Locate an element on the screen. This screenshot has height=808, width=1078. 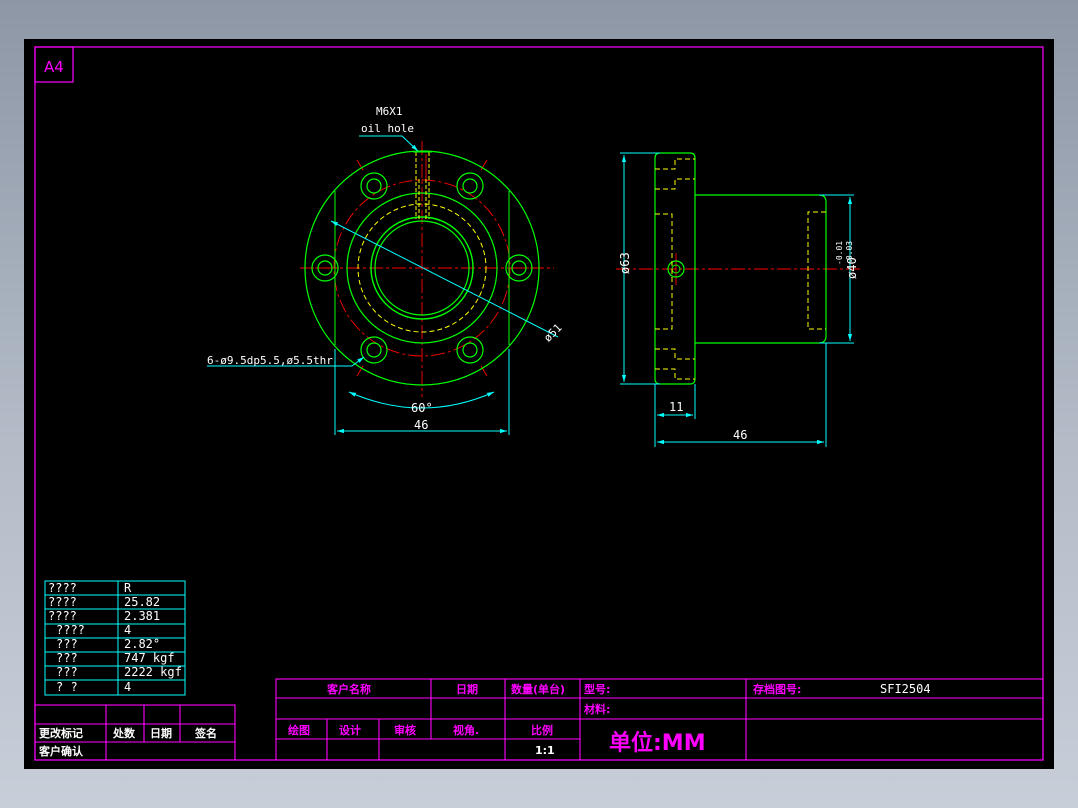
body-tolerance-lower: -0.03 is located at coordinates (849, 253).